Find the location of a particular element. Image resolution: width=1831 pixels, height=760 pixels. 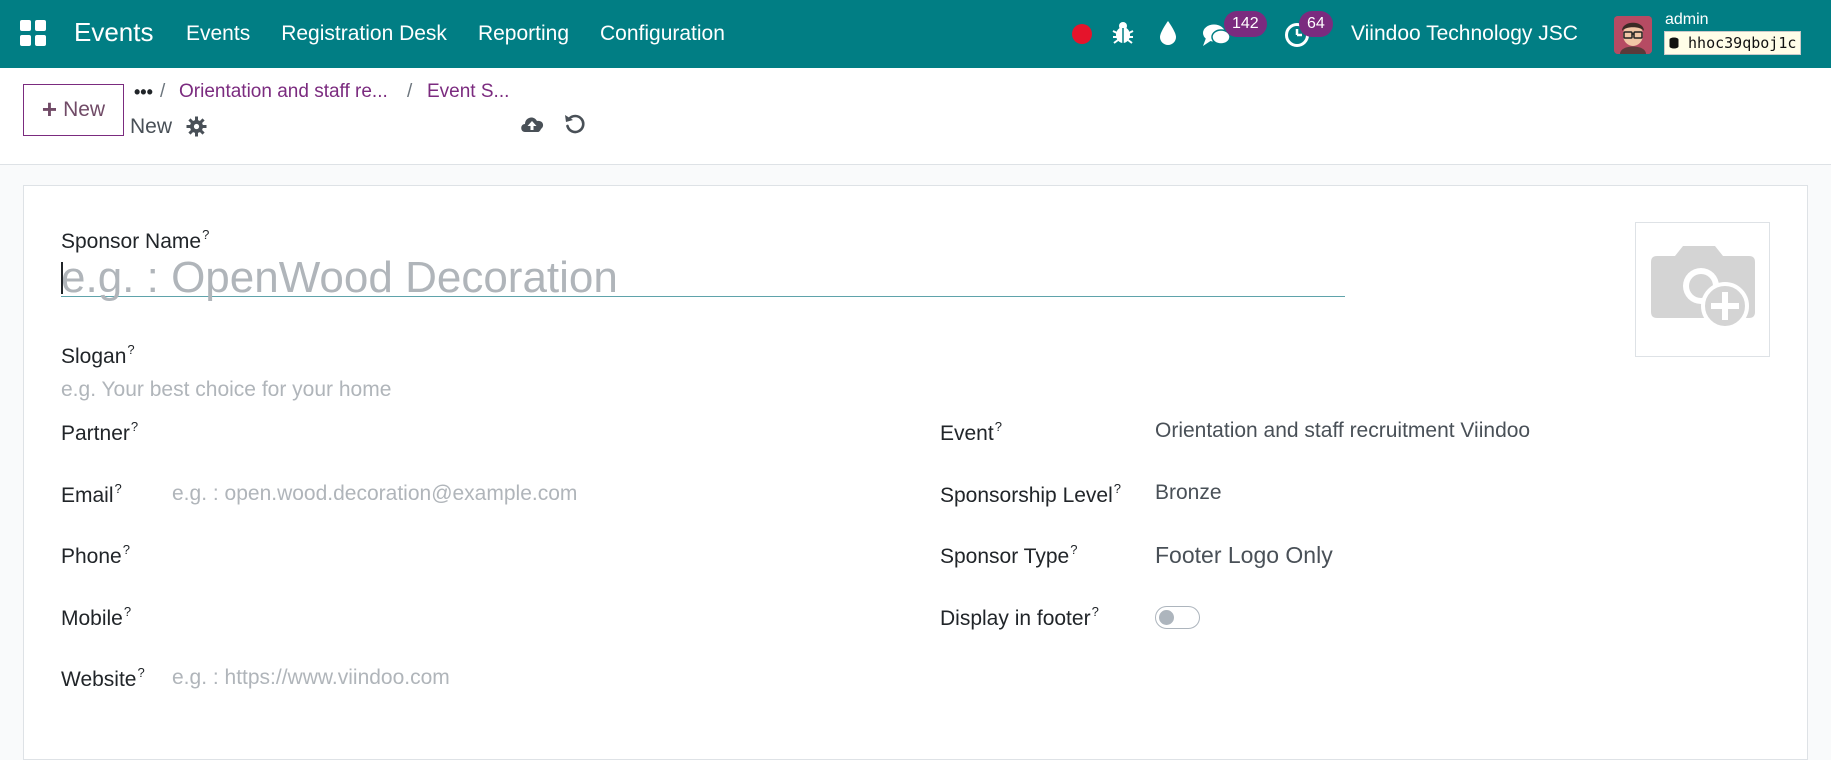

sponsor-name-input: e.g. : OpenWood Decoration is located at coordinates (703, 277).